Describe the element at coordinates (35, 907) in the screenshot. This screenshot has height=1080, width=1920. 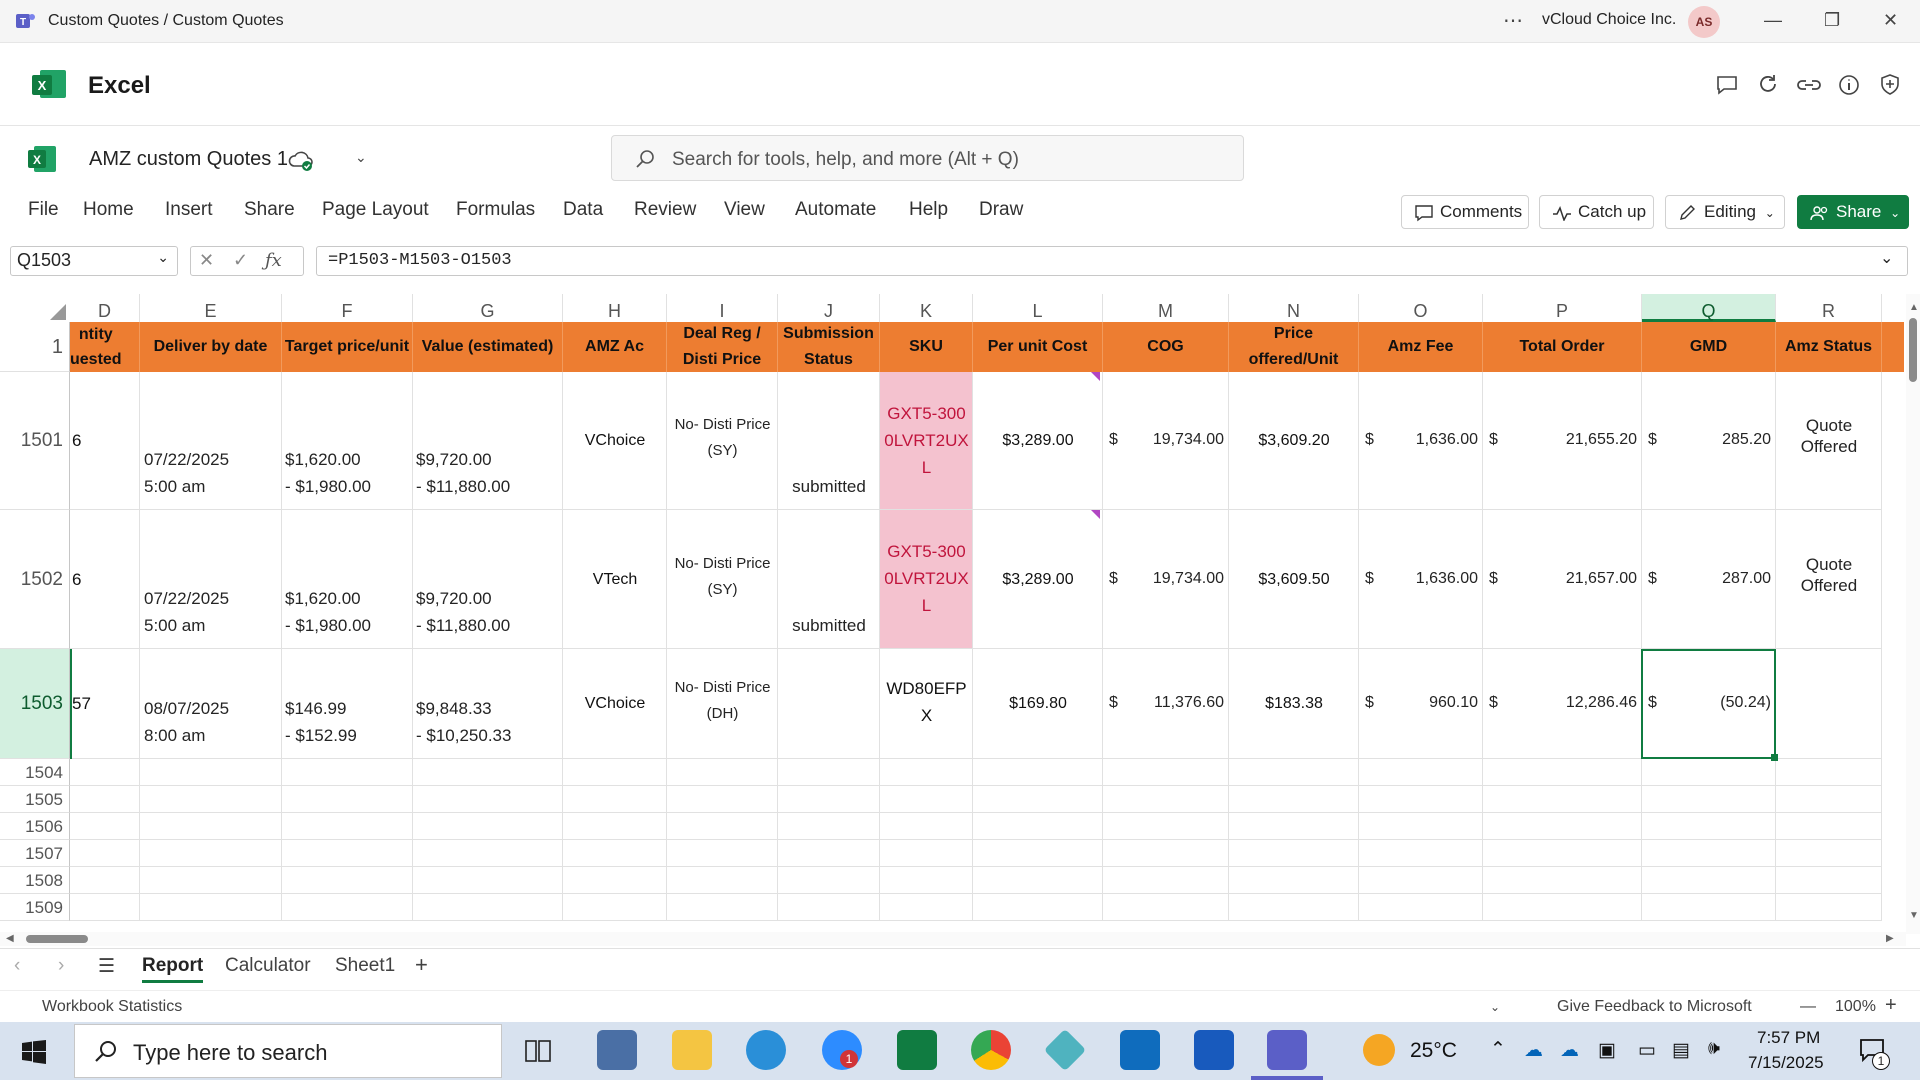
I see `row-header: 1509` at that location.